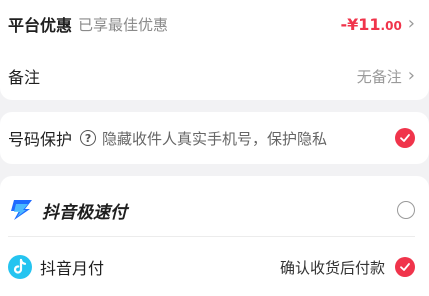  Describe the element at coordinates (123, 24) in the screenshot. I see `platform-discount-sub: 已享最佳优惠` at that location.